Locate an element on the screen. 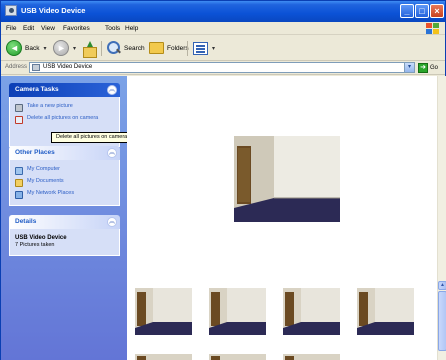 The image size is (446, 360). place-my-network-places: My Network Places is located at coordinates (64, 194).